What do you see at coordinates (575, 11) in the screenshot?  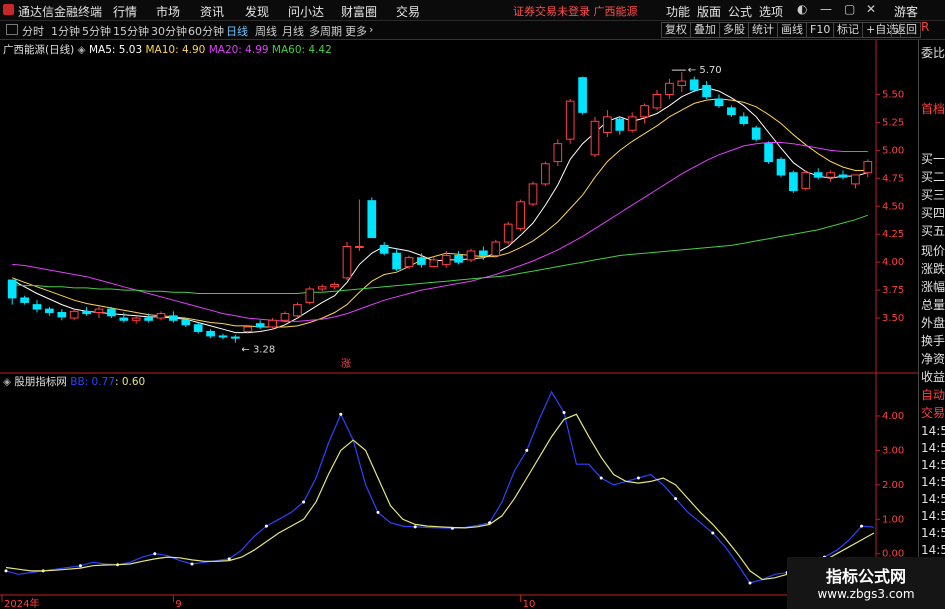 I see `account-status: 证券交易未登录 广西能源` at bounding box center [575, 11].